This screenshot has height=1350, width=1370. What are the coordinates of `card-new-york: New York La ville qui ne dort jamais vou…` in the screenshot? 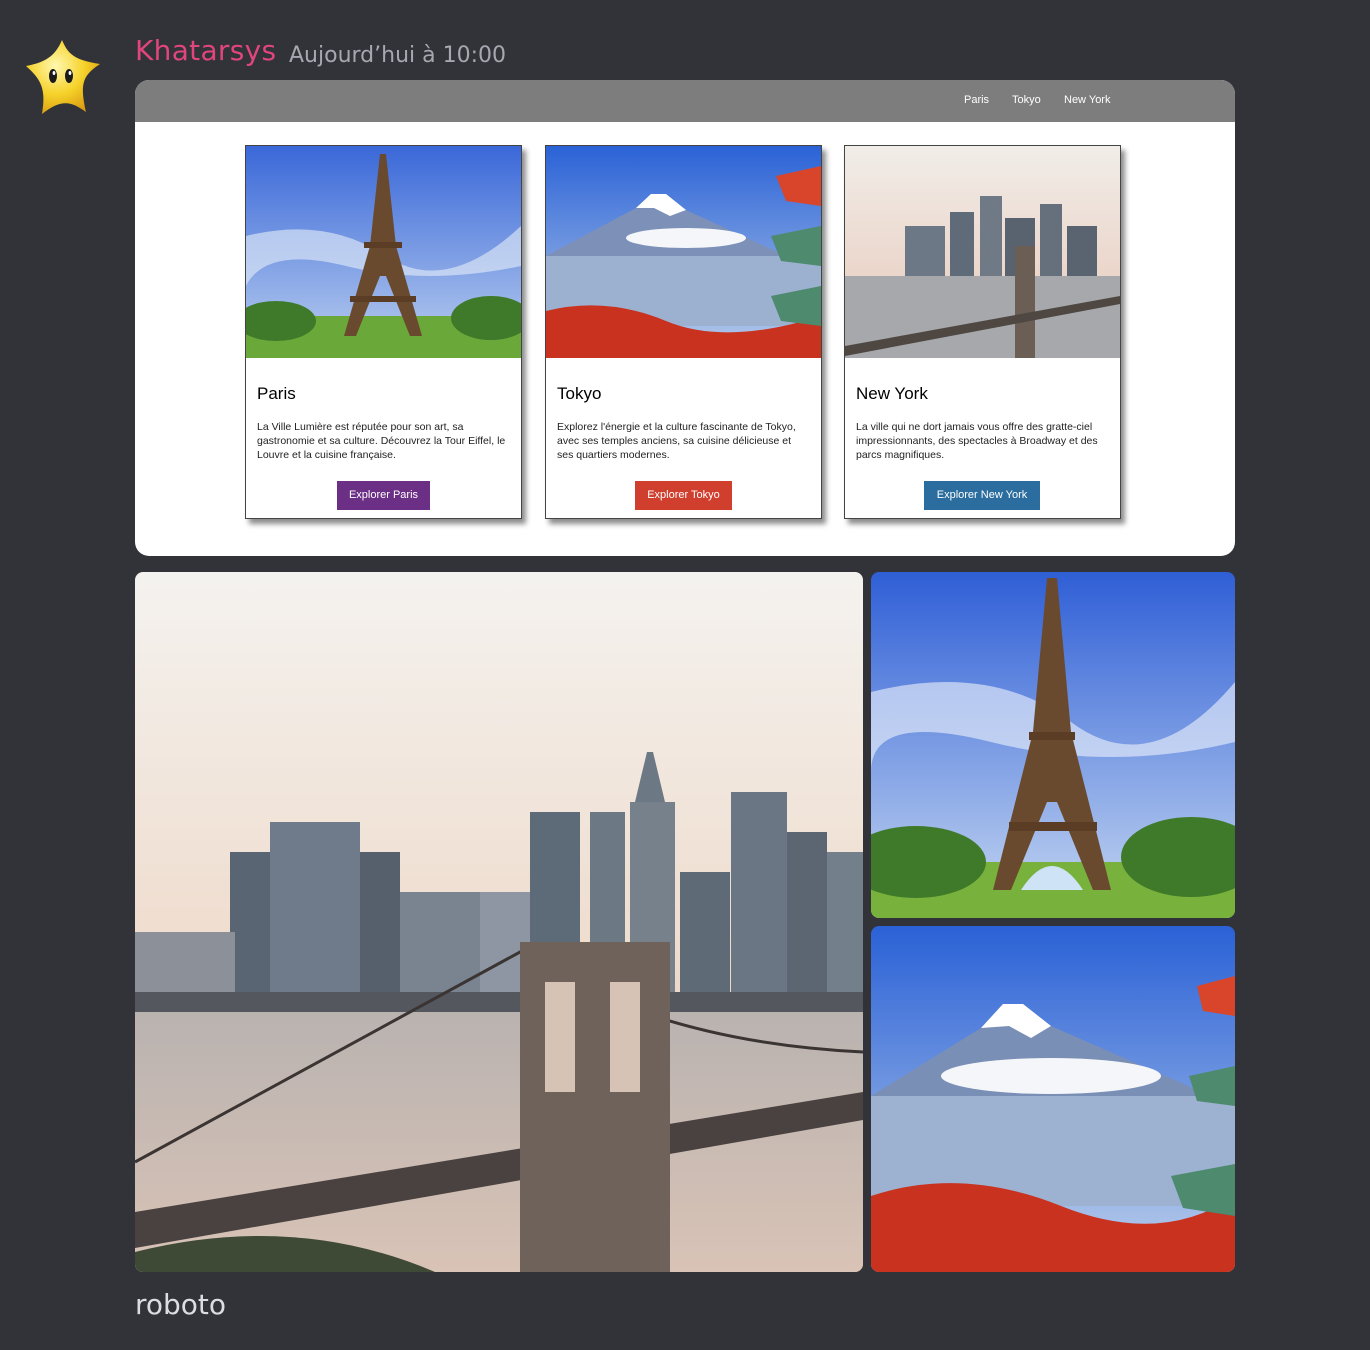 It's located at (982, 332).